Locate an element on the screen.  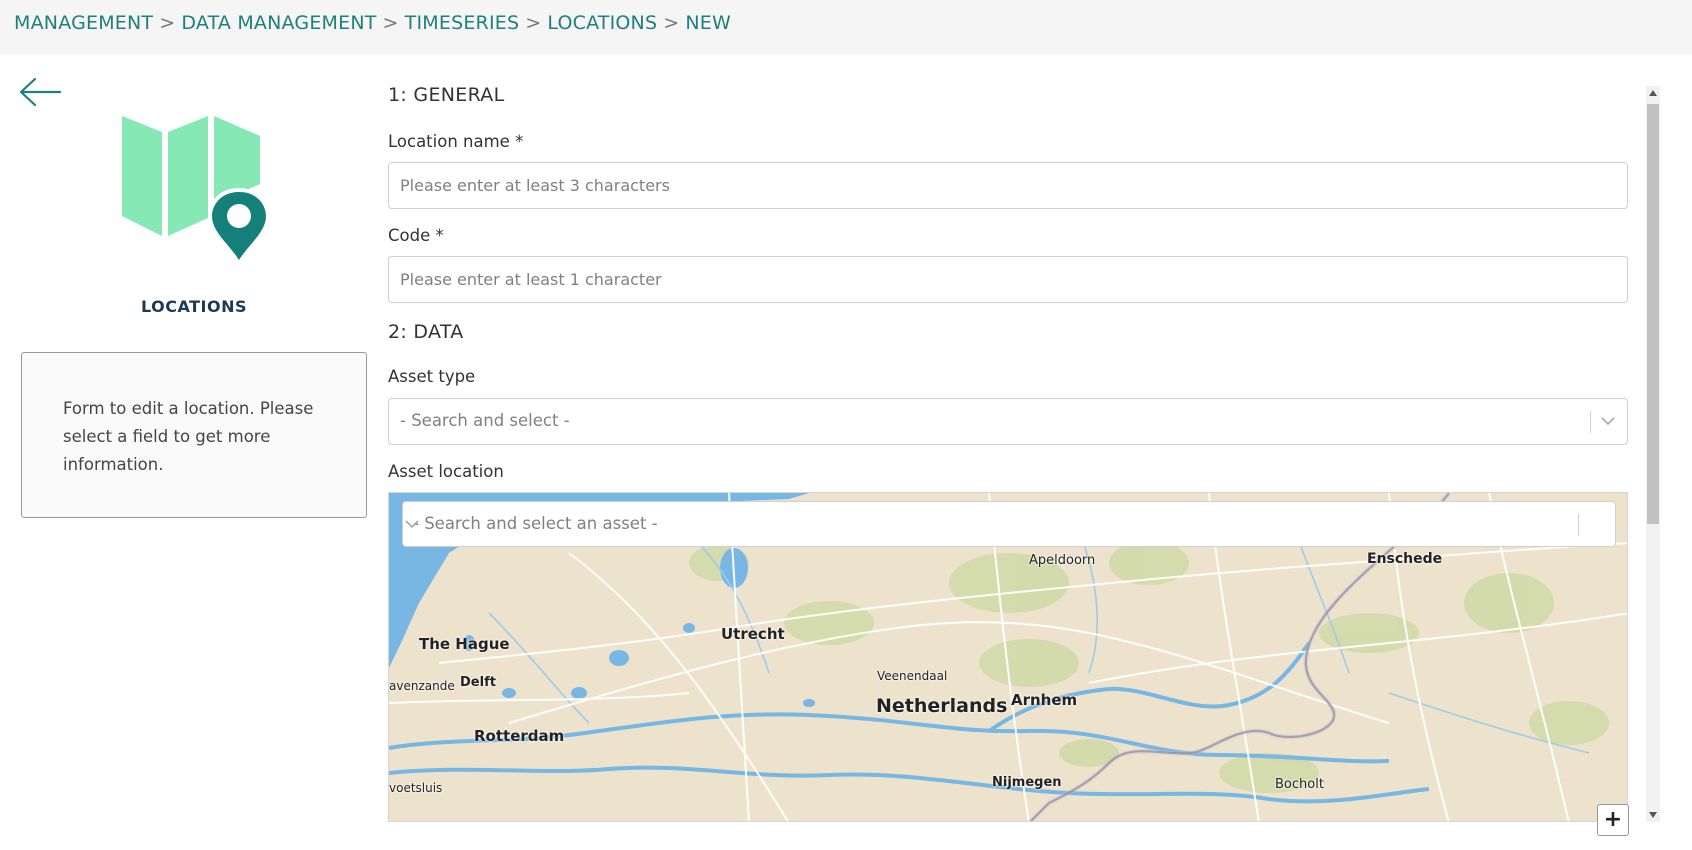
breadcrumb-data-management: DATA MANAGEMENT is located at coordinates (278, 23).